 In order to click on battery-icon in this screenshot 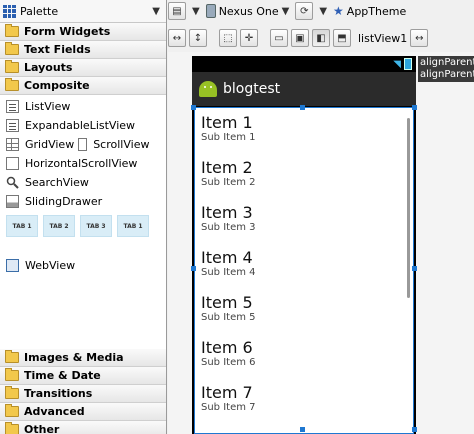, I will do `click(408, 64)`.